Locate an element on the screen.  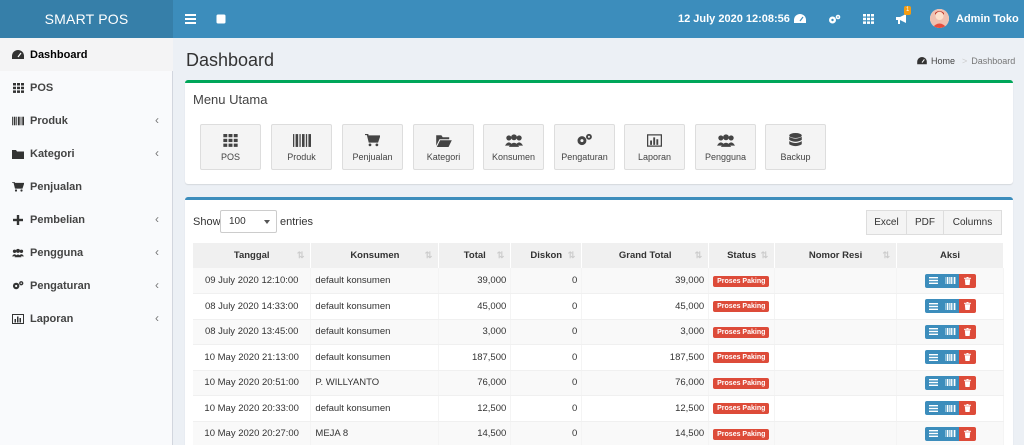
menu-tile-konsumen: Konsumen is located at coordinates (513, 147).